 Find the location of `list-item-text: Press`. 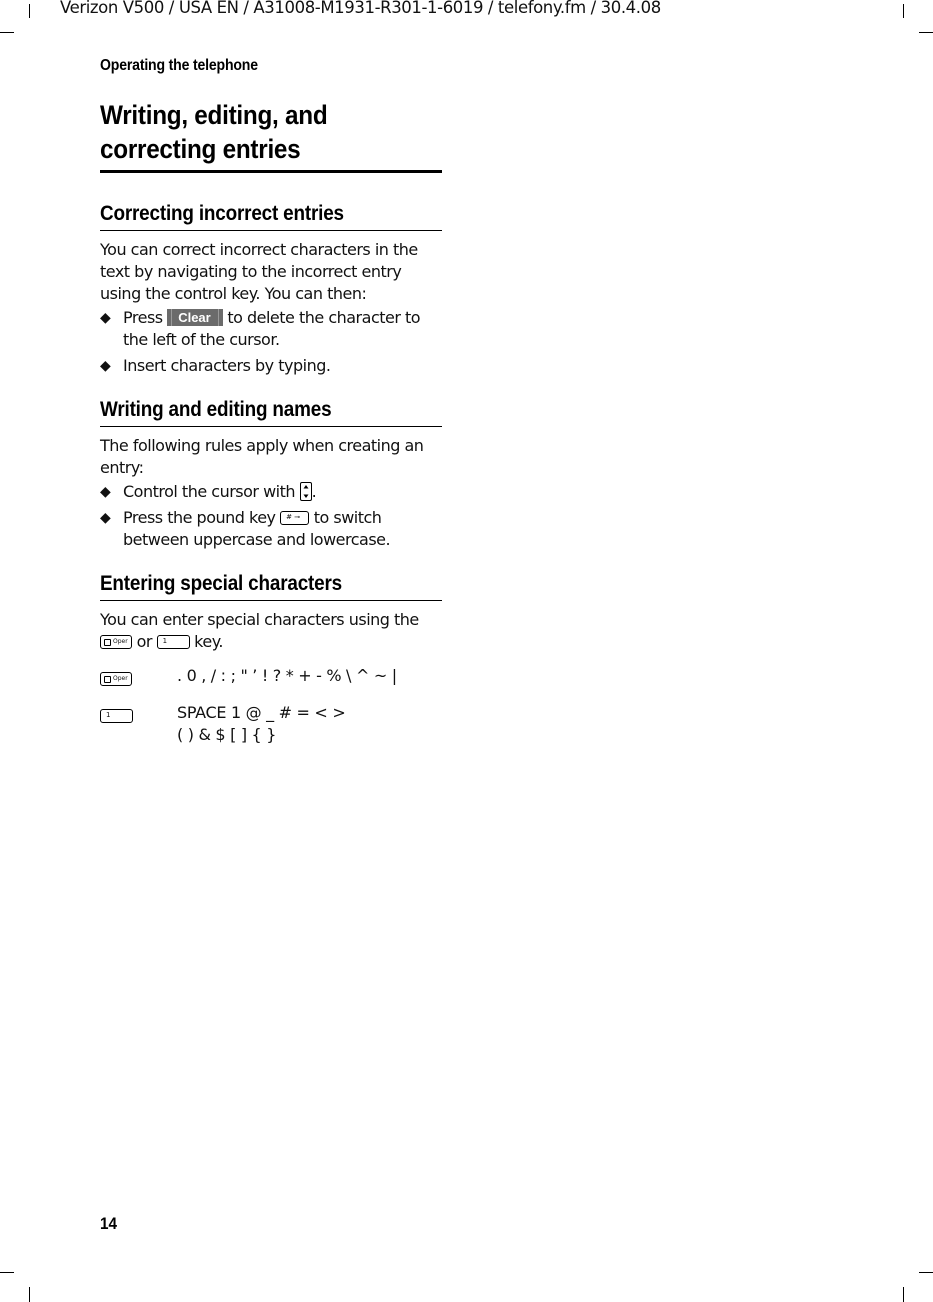

list-item-text: Press is located at coordinates (143, 317).